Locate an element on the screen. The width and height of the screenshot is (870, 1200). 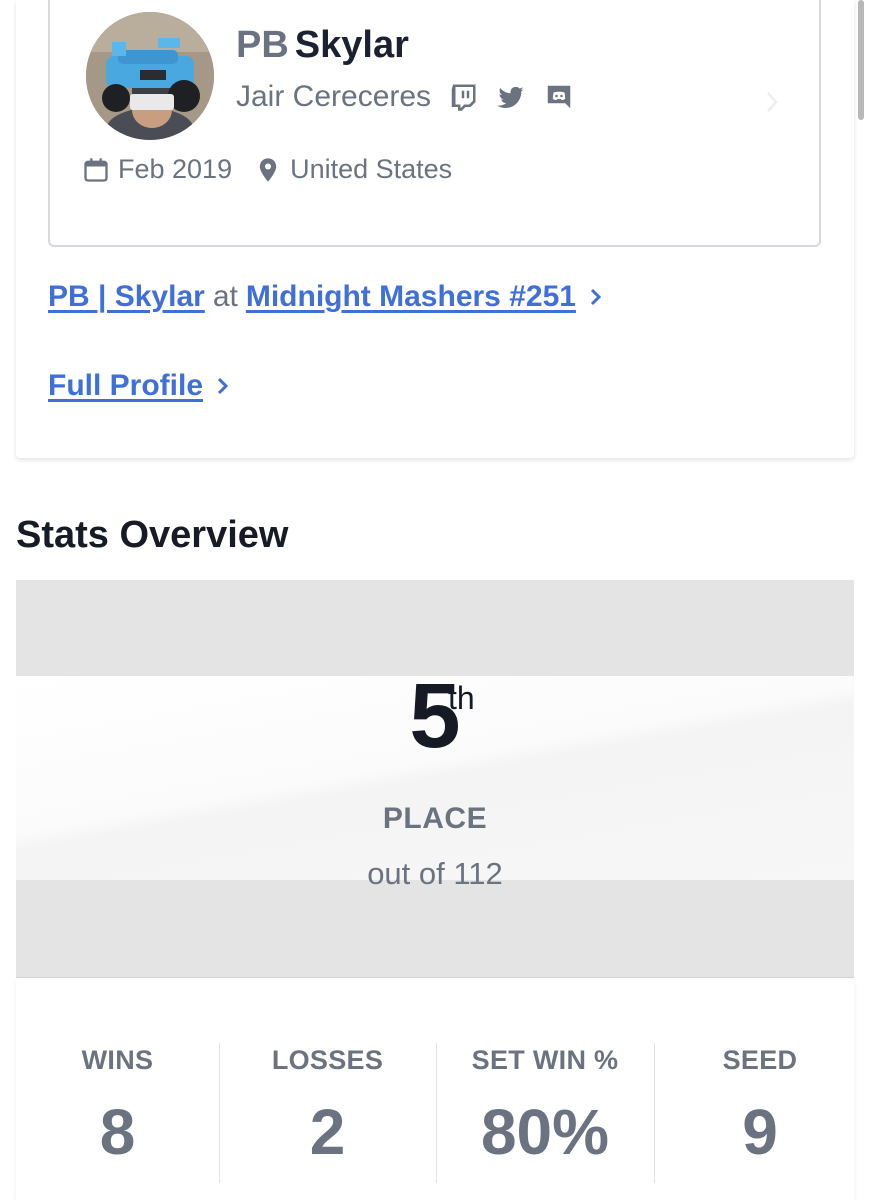
player-name: PB Skylar is located at coordinates (322, 45).